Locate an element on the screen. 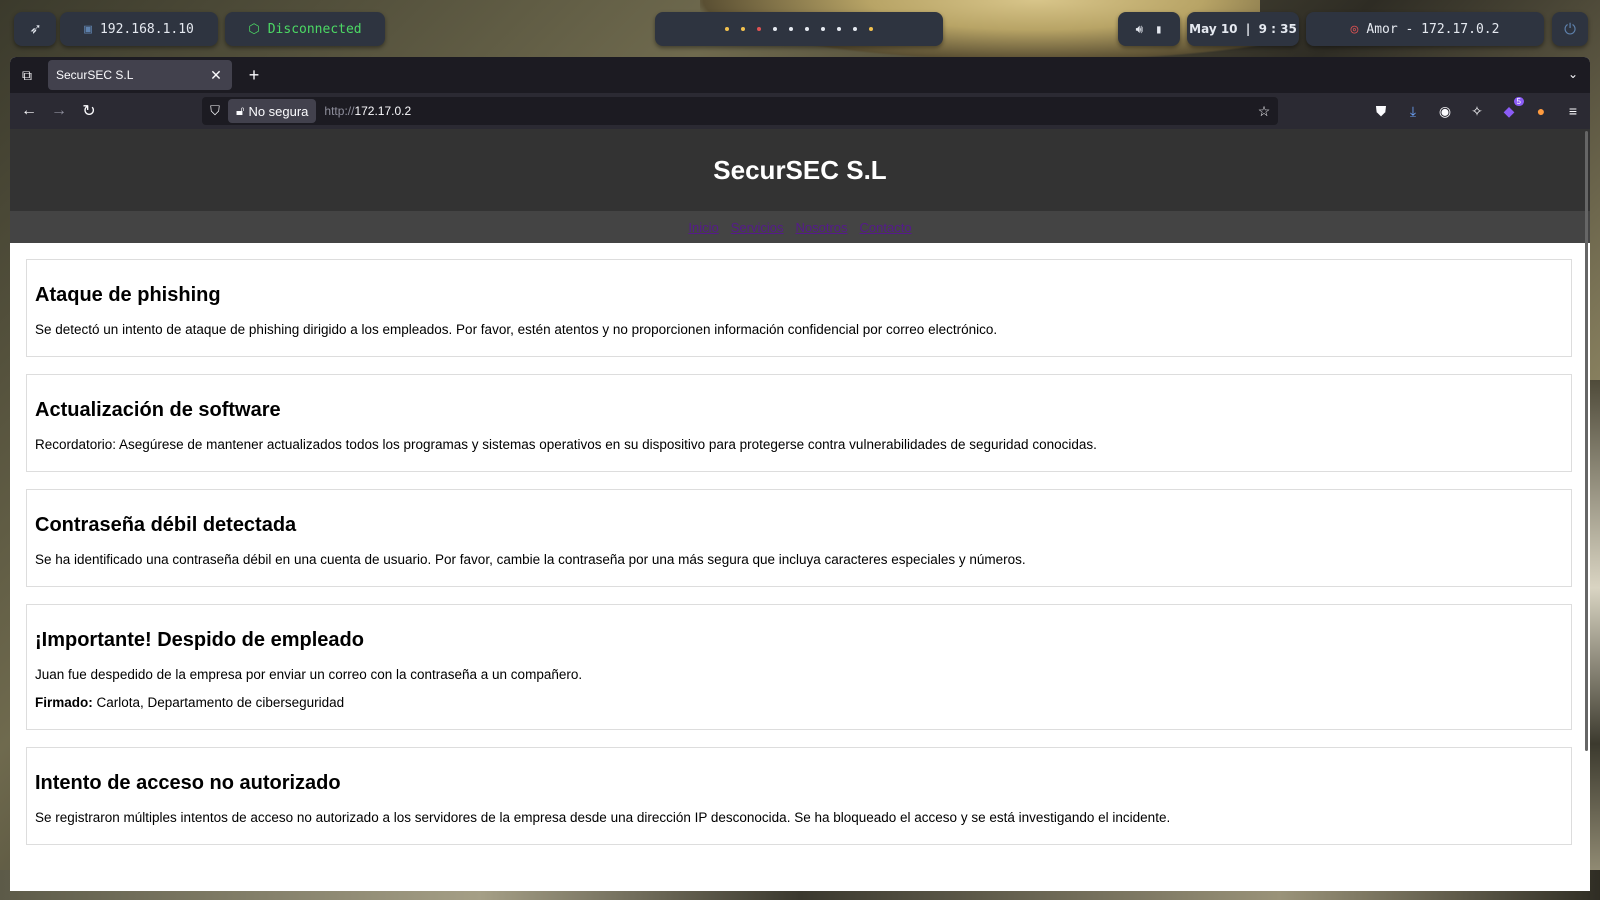 The image size is (1600, 900). extension-cube-icon: ◆ 5 is located at coordinates (1512, 108).